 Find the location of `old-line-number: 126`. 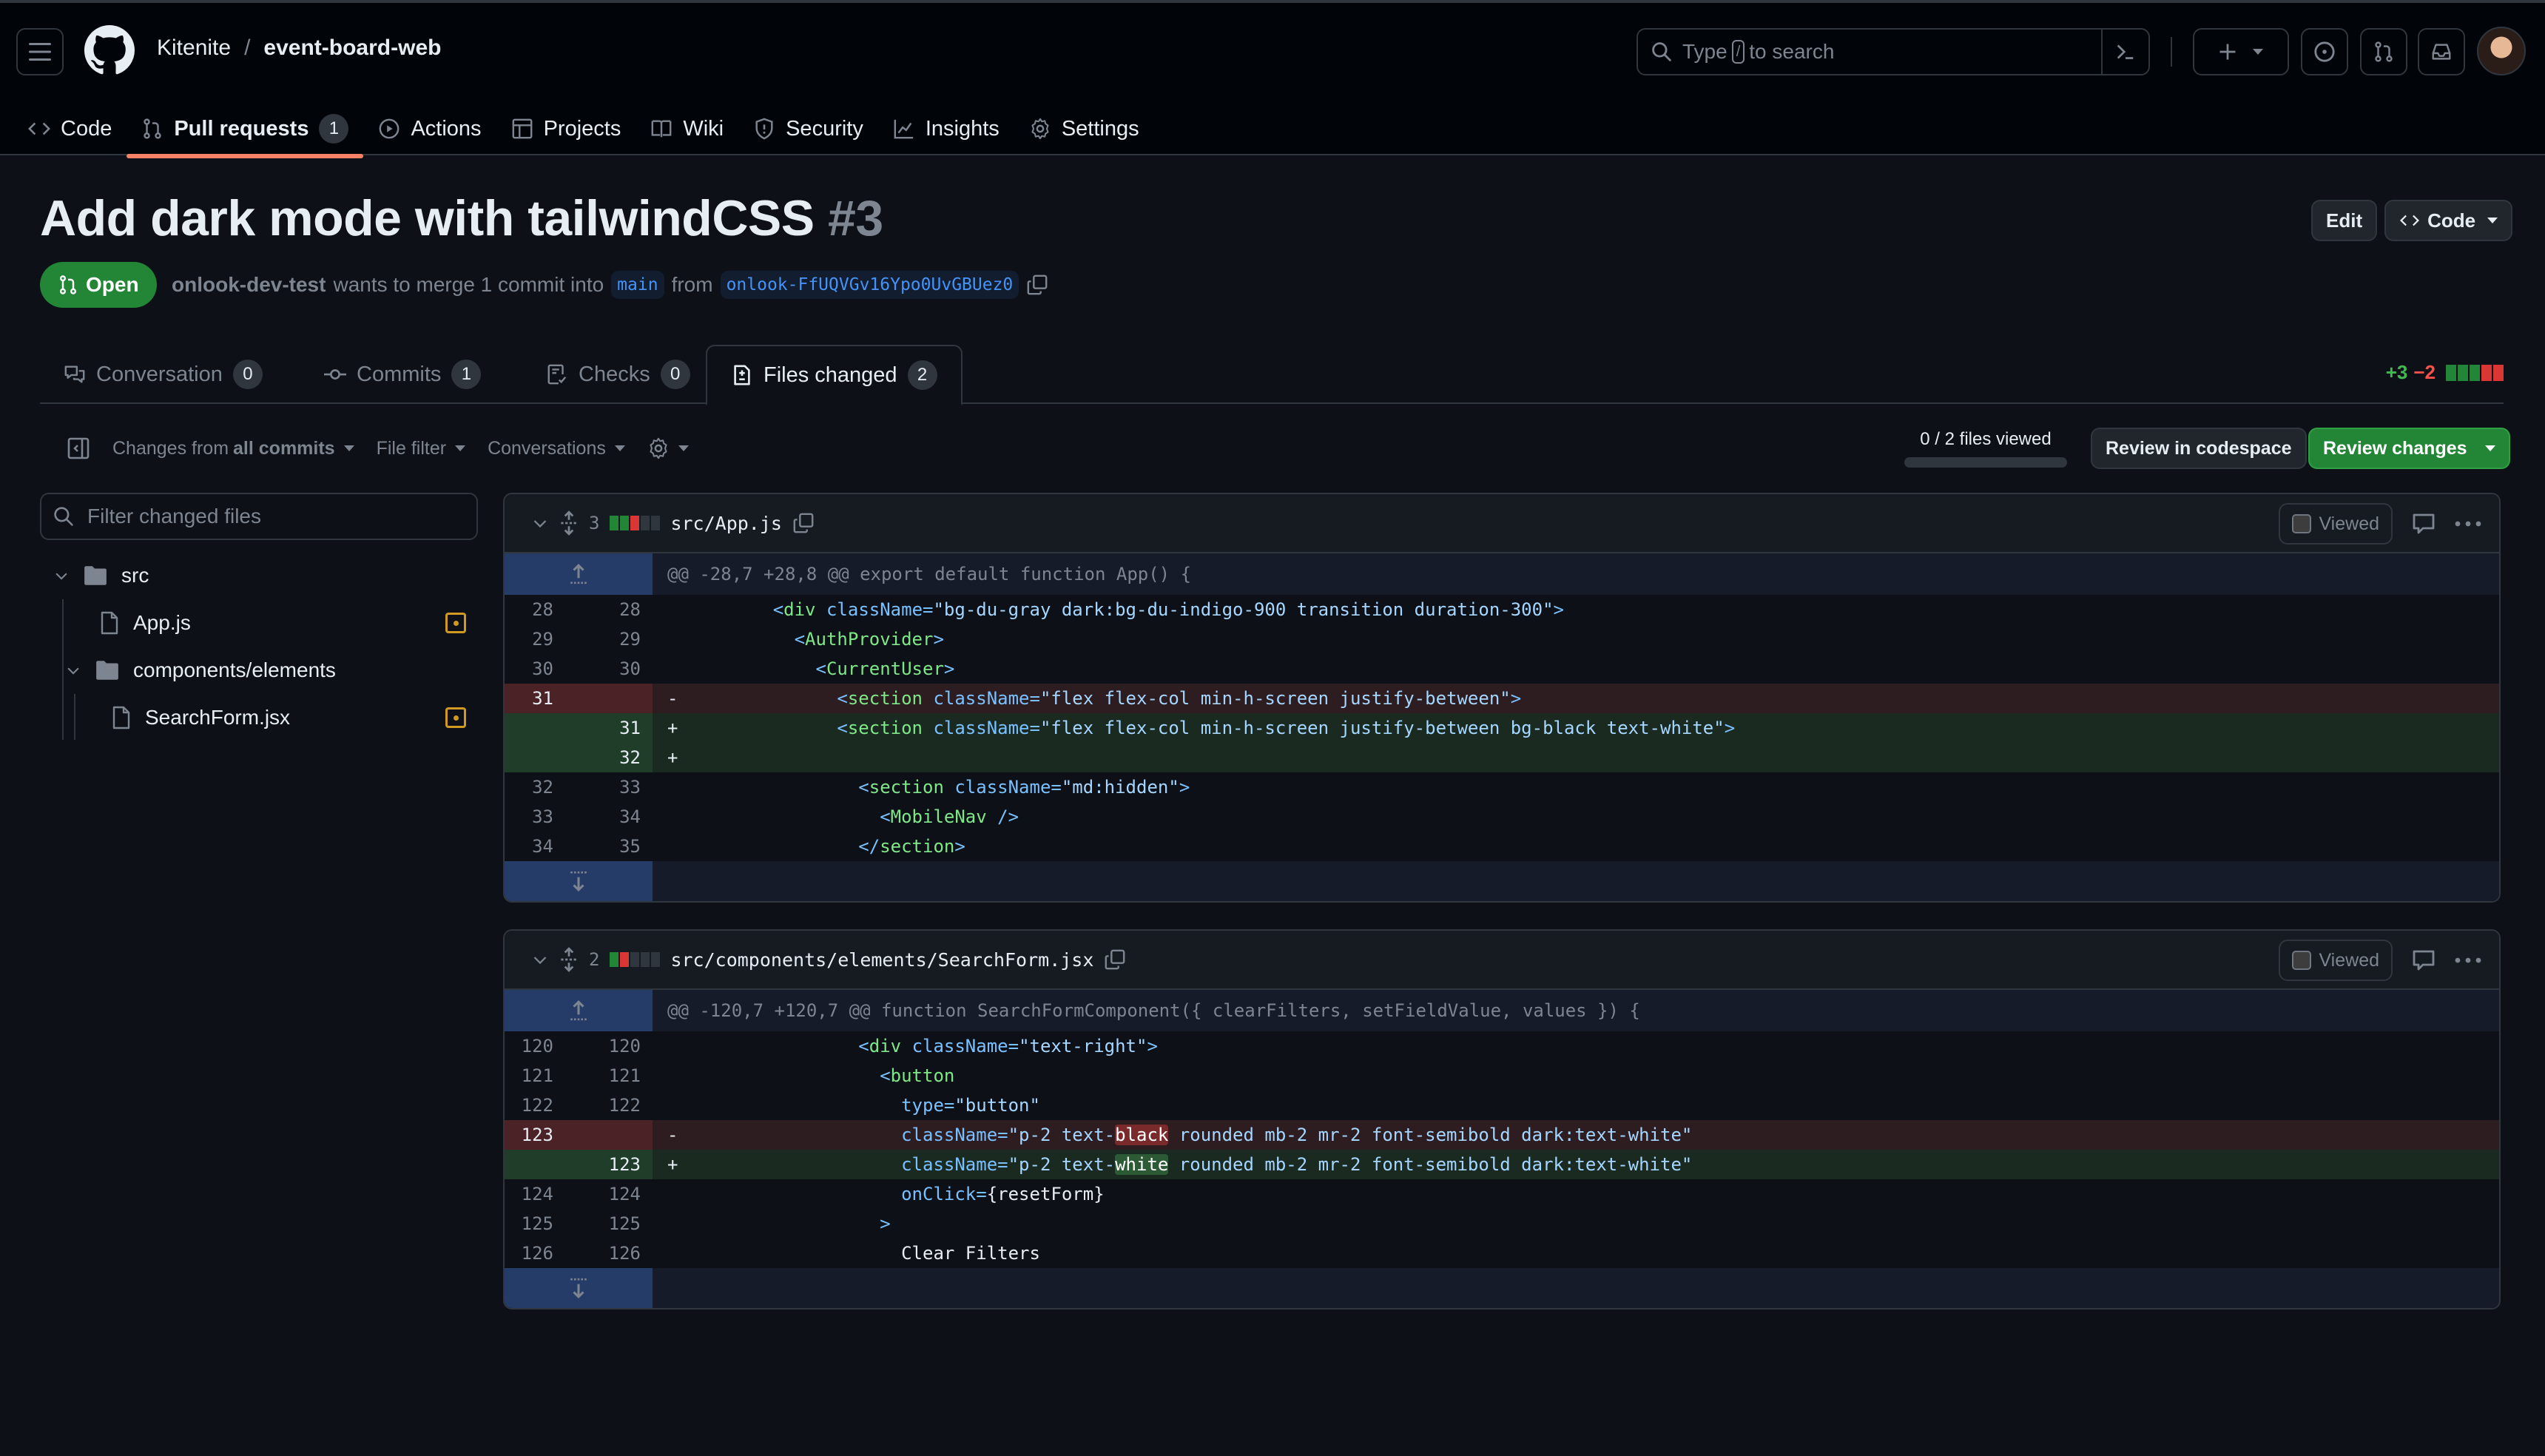

old-line-number: 126 is located at coordinates (542, 1253).